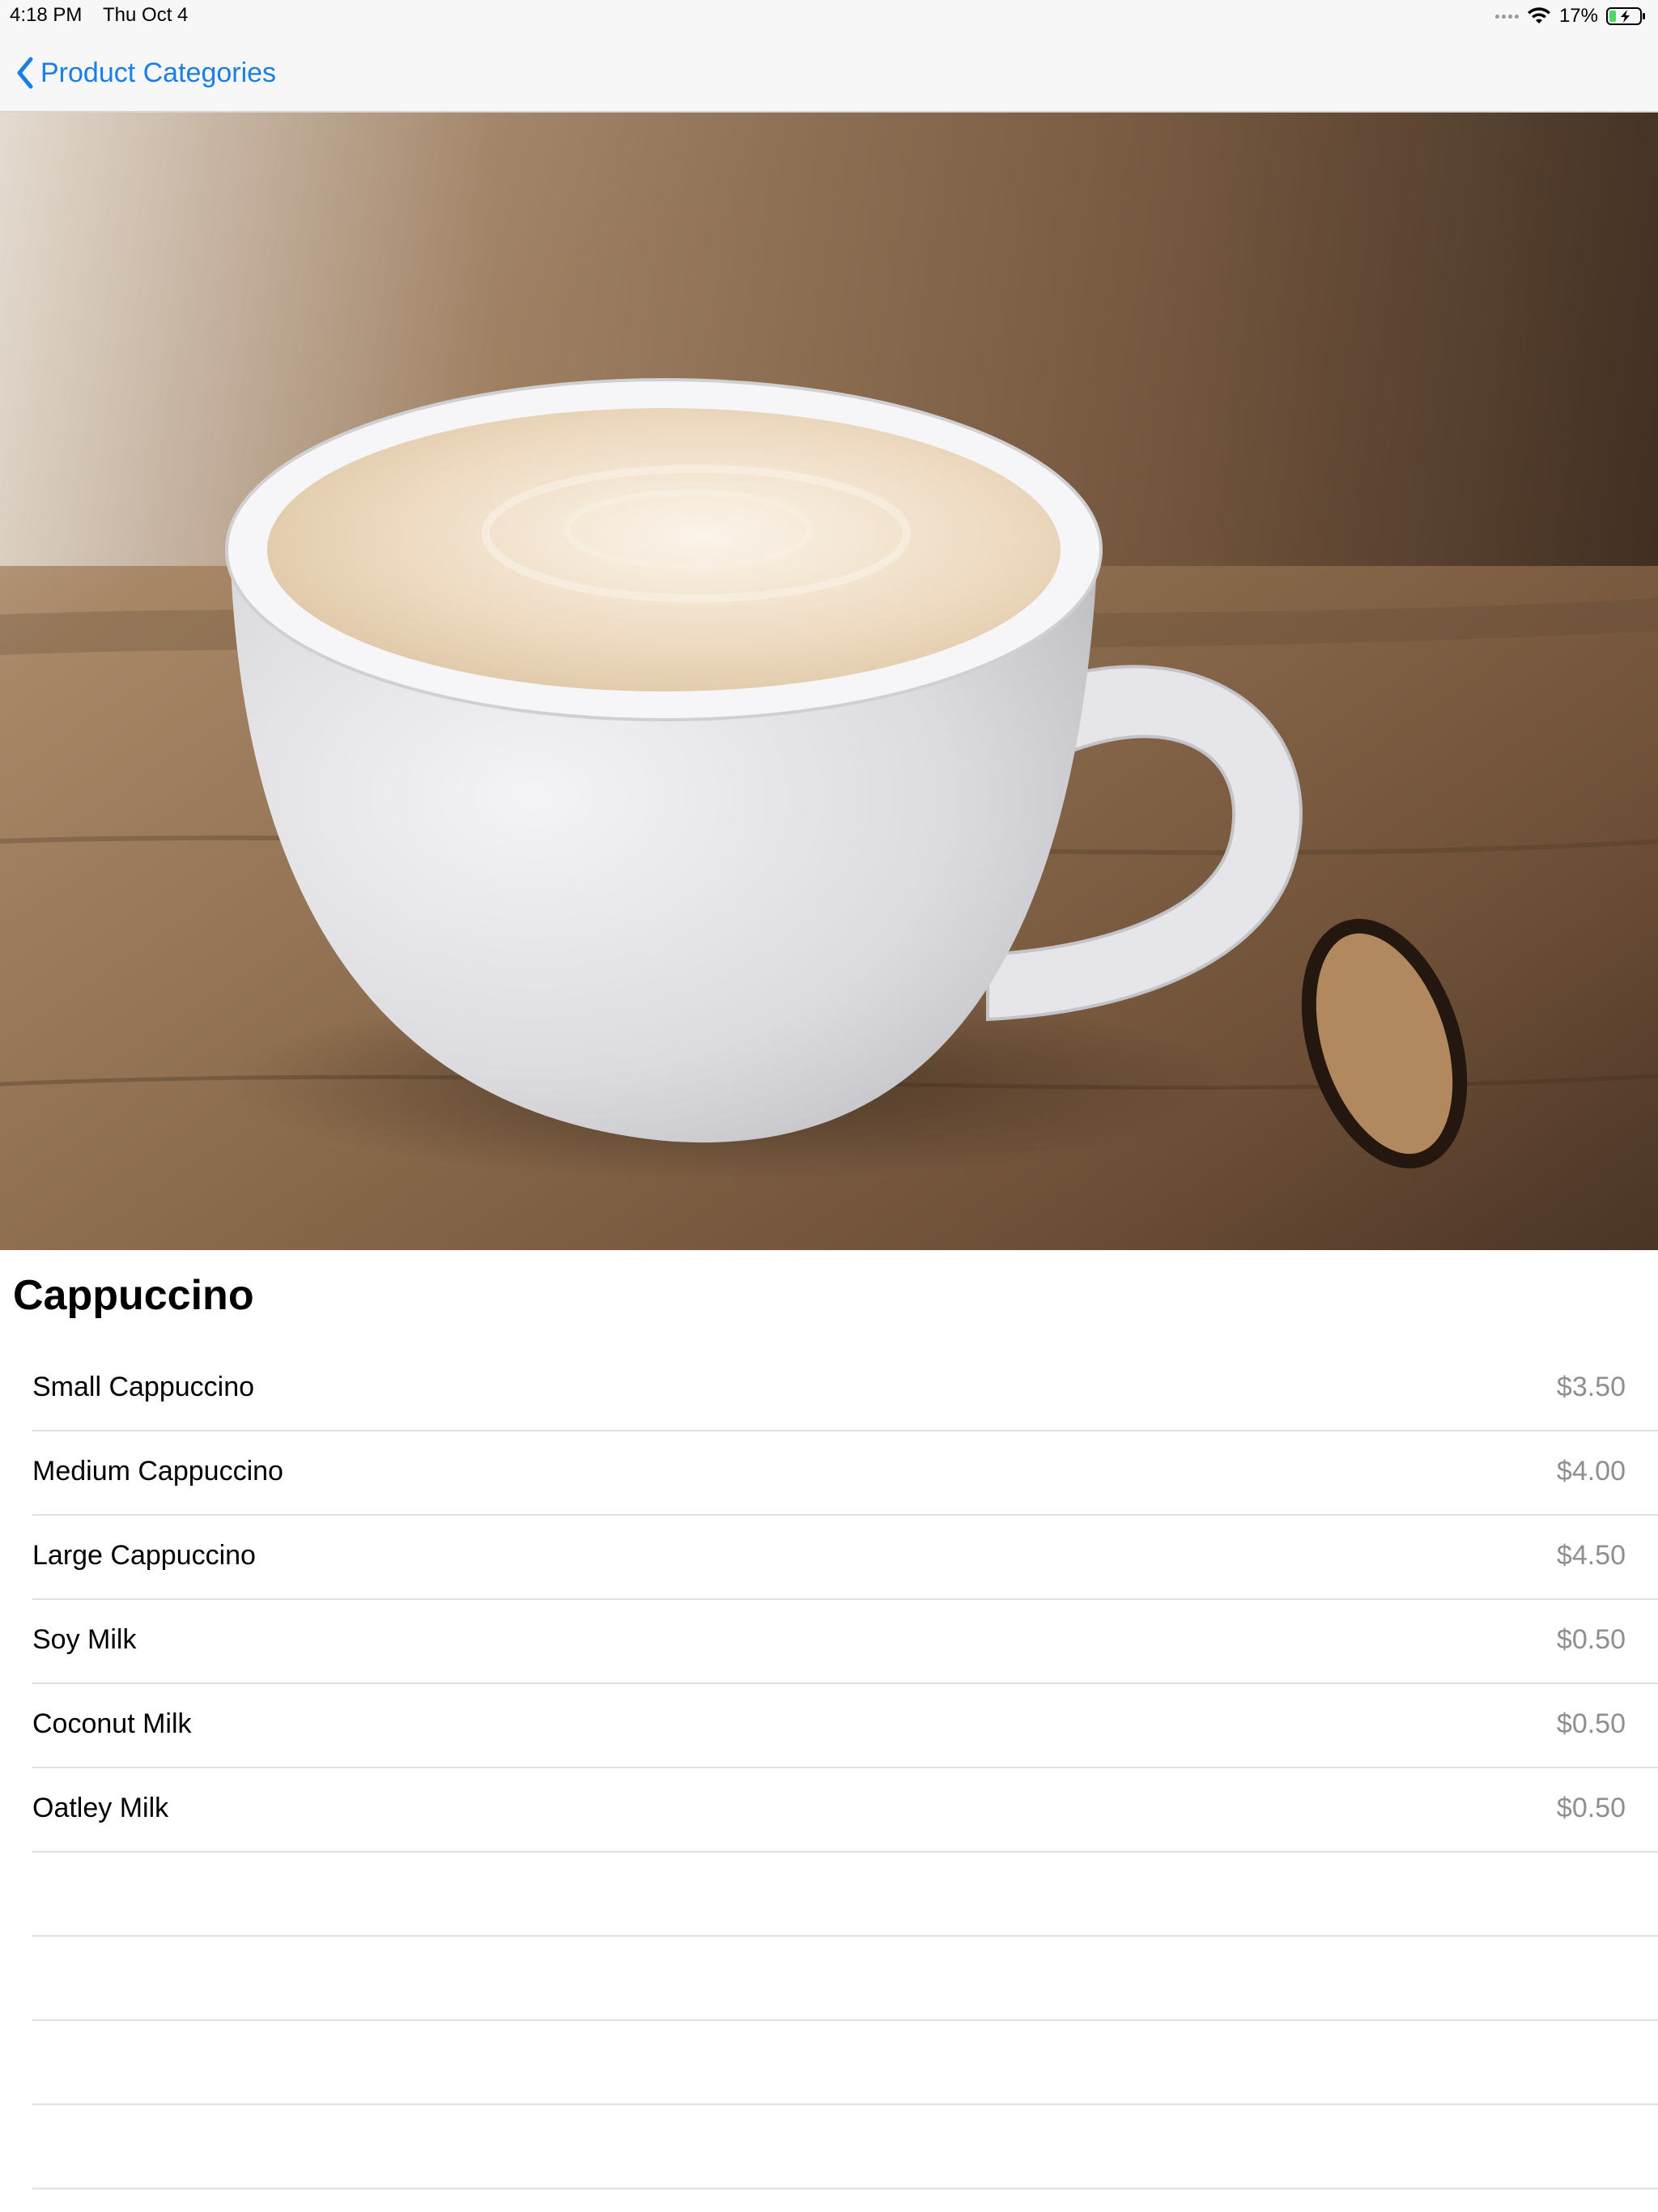 This screenshot has width=1658, height=2212. Describe the element at coordinates (112, 1724) in the screenshot. I see `item-name: Coconut Milk` at that location.